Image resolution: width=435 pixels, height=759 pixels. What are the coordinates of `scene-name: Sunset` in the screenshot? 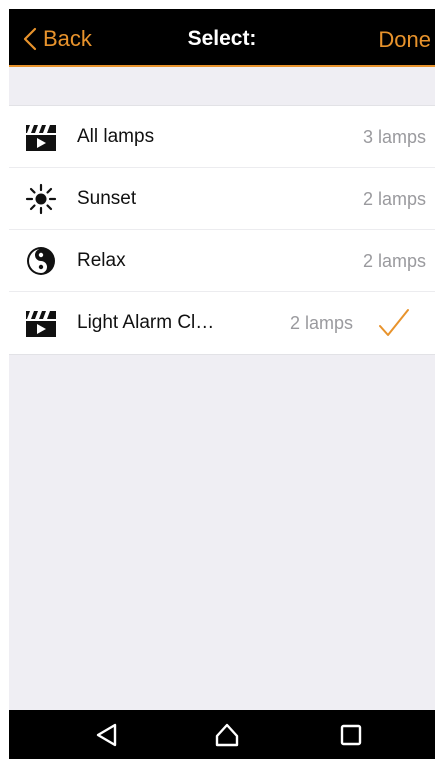 It's located at (107, 198).